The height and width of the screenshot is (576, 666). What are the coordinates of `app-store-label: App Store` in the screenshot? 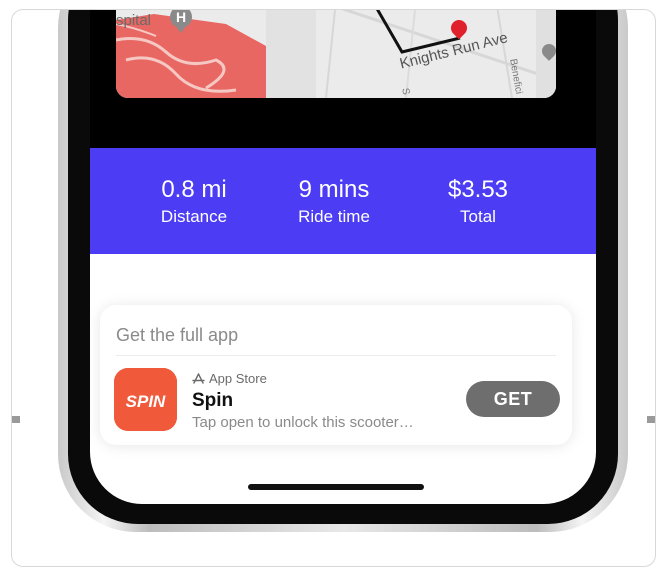 It's located at (238, 378).